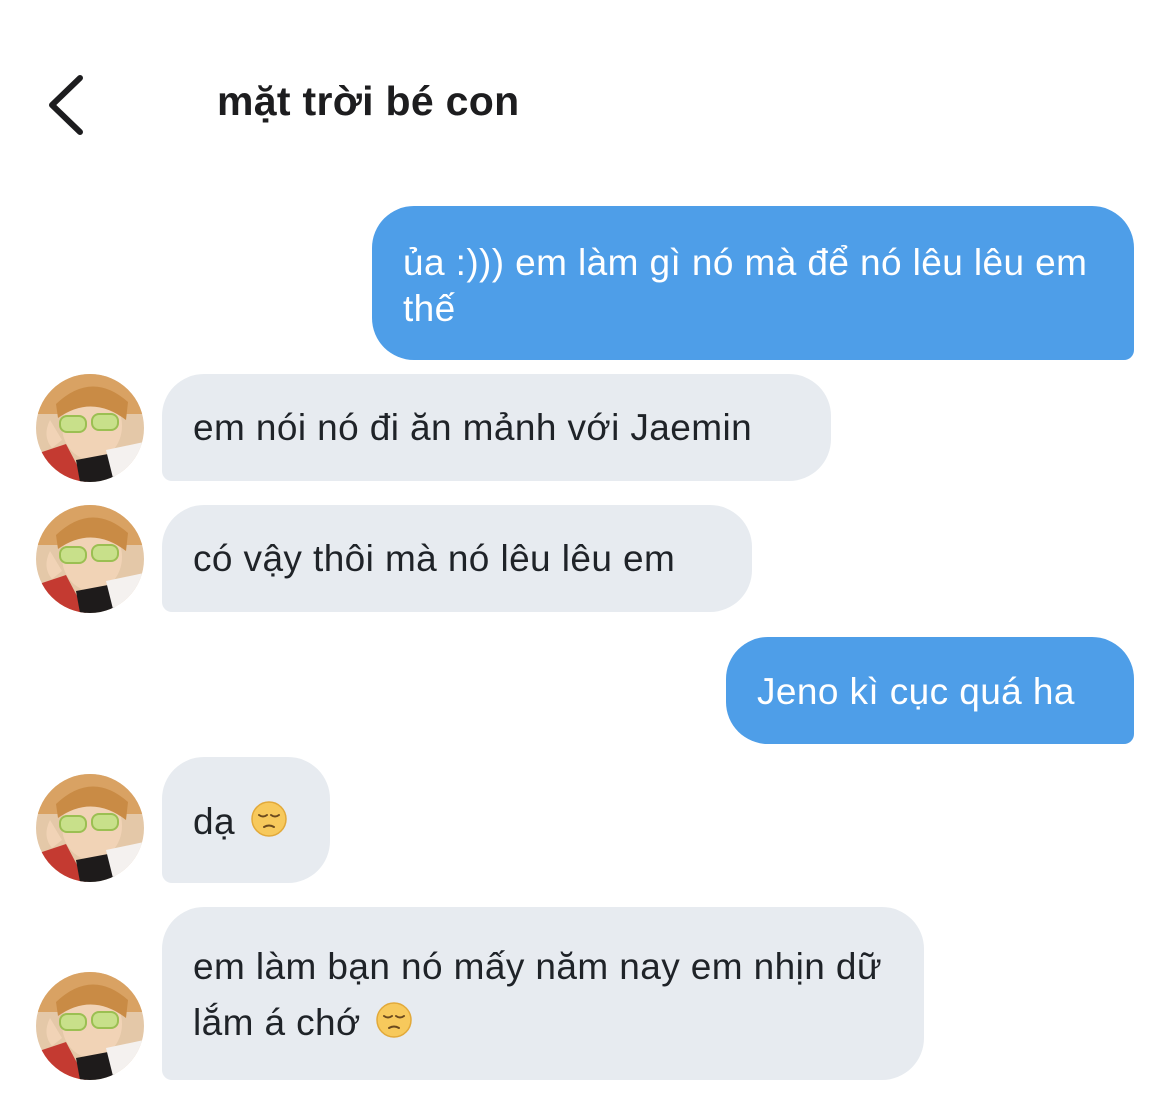  What do you see at coordinates (368, 101) in the screenshot?
I see `conversation-title: mặt trời bé con` at bounding box center [368, 101].